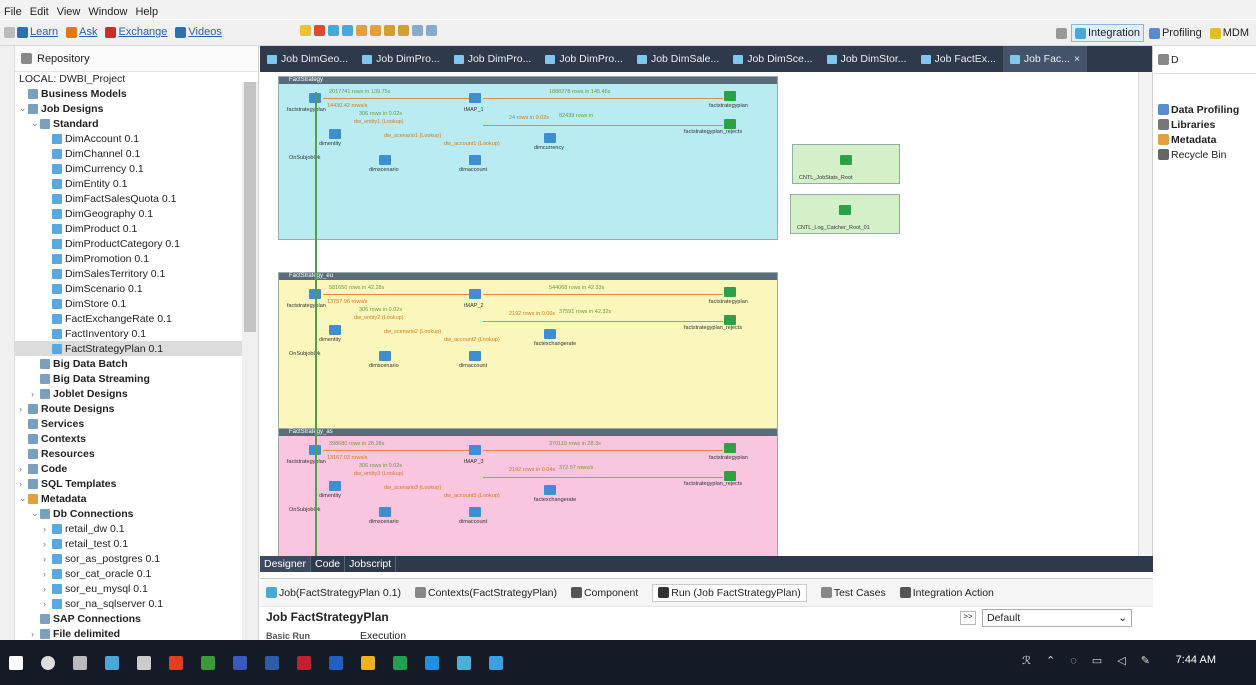 The image size is (1256, 685). What do you see at coordinates (136, 408) in the screenshot?
I see `tree-item: › Route Designs` at bounding box center [136, 408].